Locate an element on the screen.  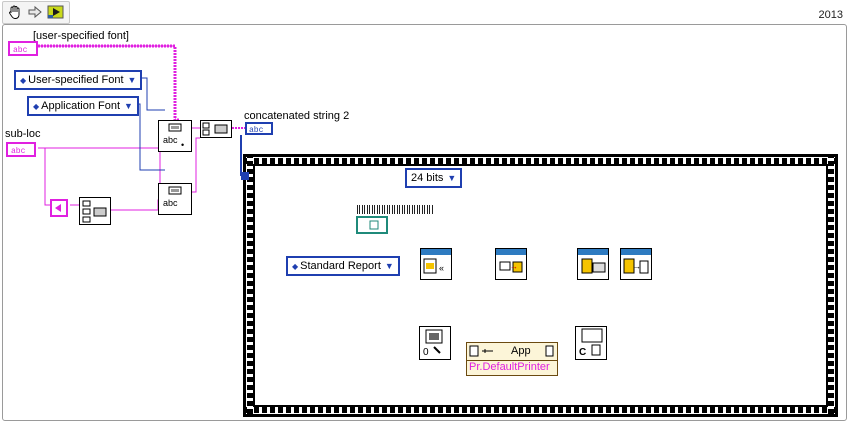
print-report-node is located at coordinates (593, 264).